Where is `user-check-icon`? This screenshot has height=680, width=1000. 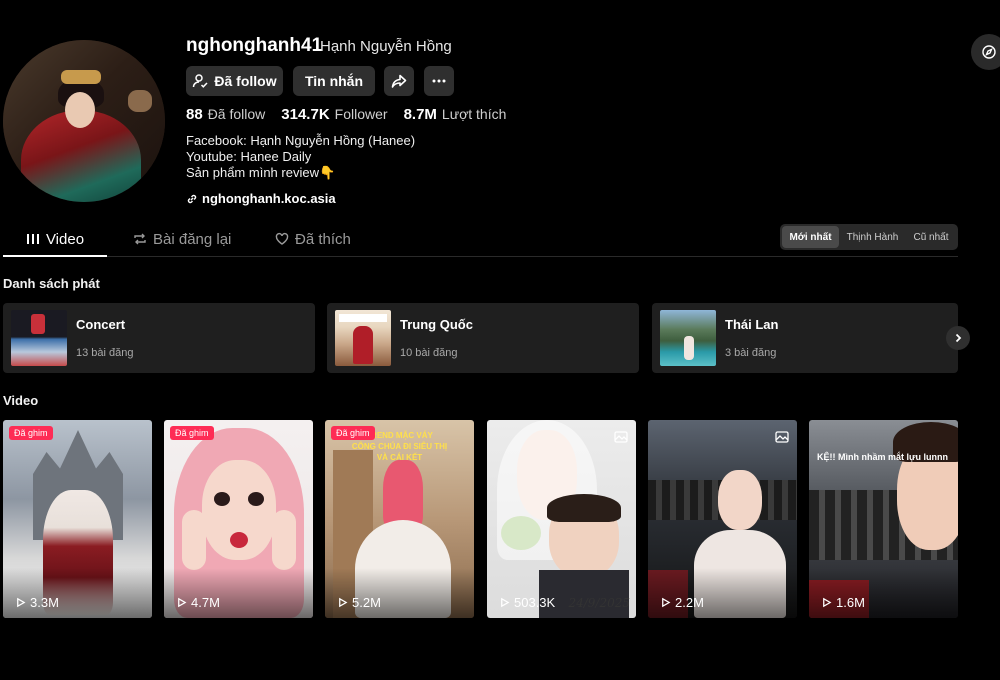 user-check-icon is located at coordinates (200, 81).